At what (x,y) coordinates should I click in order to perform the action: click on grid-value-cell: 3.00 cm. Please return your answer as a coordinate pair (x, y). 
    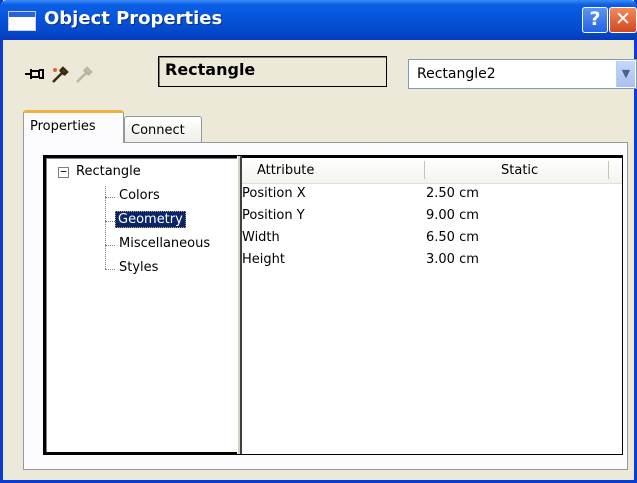
    Looking at the image, I should click on (452, 259).